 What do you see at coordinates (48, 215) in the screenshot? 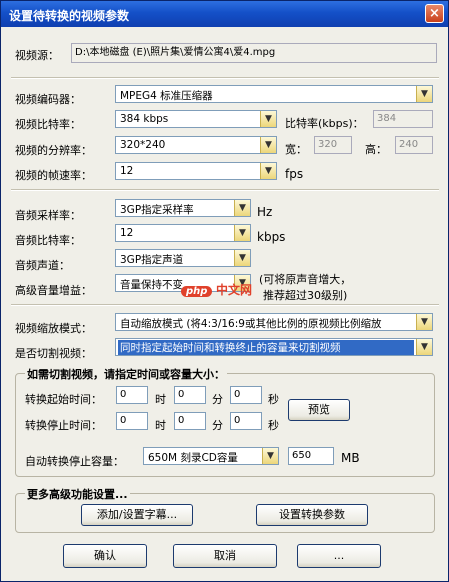
I see `audio-samplerate-label: 音频采样率：` at bounding box center [48, 215].